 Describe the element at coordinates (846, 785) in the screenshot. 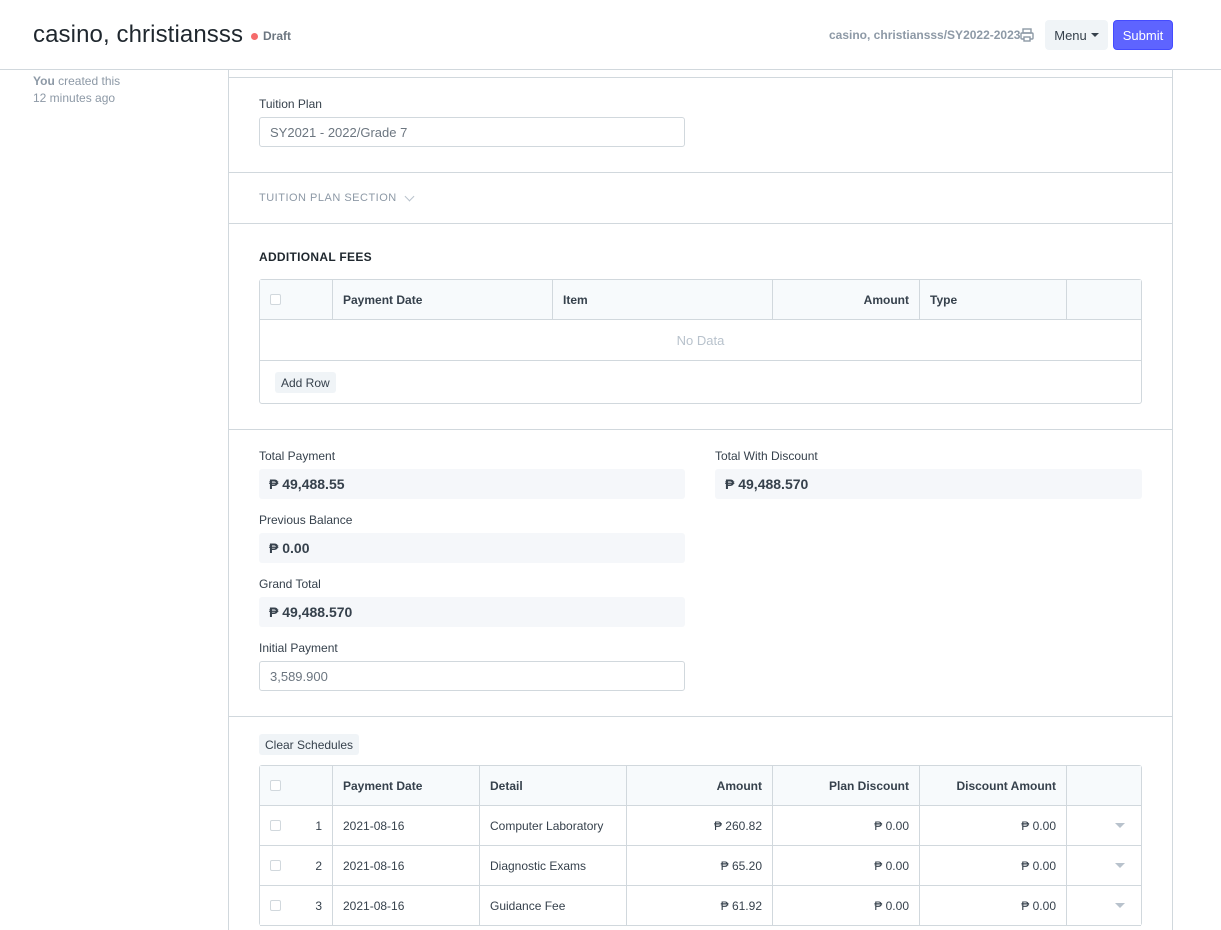

I see `column-plan-discount: Plan Discount` at that location.